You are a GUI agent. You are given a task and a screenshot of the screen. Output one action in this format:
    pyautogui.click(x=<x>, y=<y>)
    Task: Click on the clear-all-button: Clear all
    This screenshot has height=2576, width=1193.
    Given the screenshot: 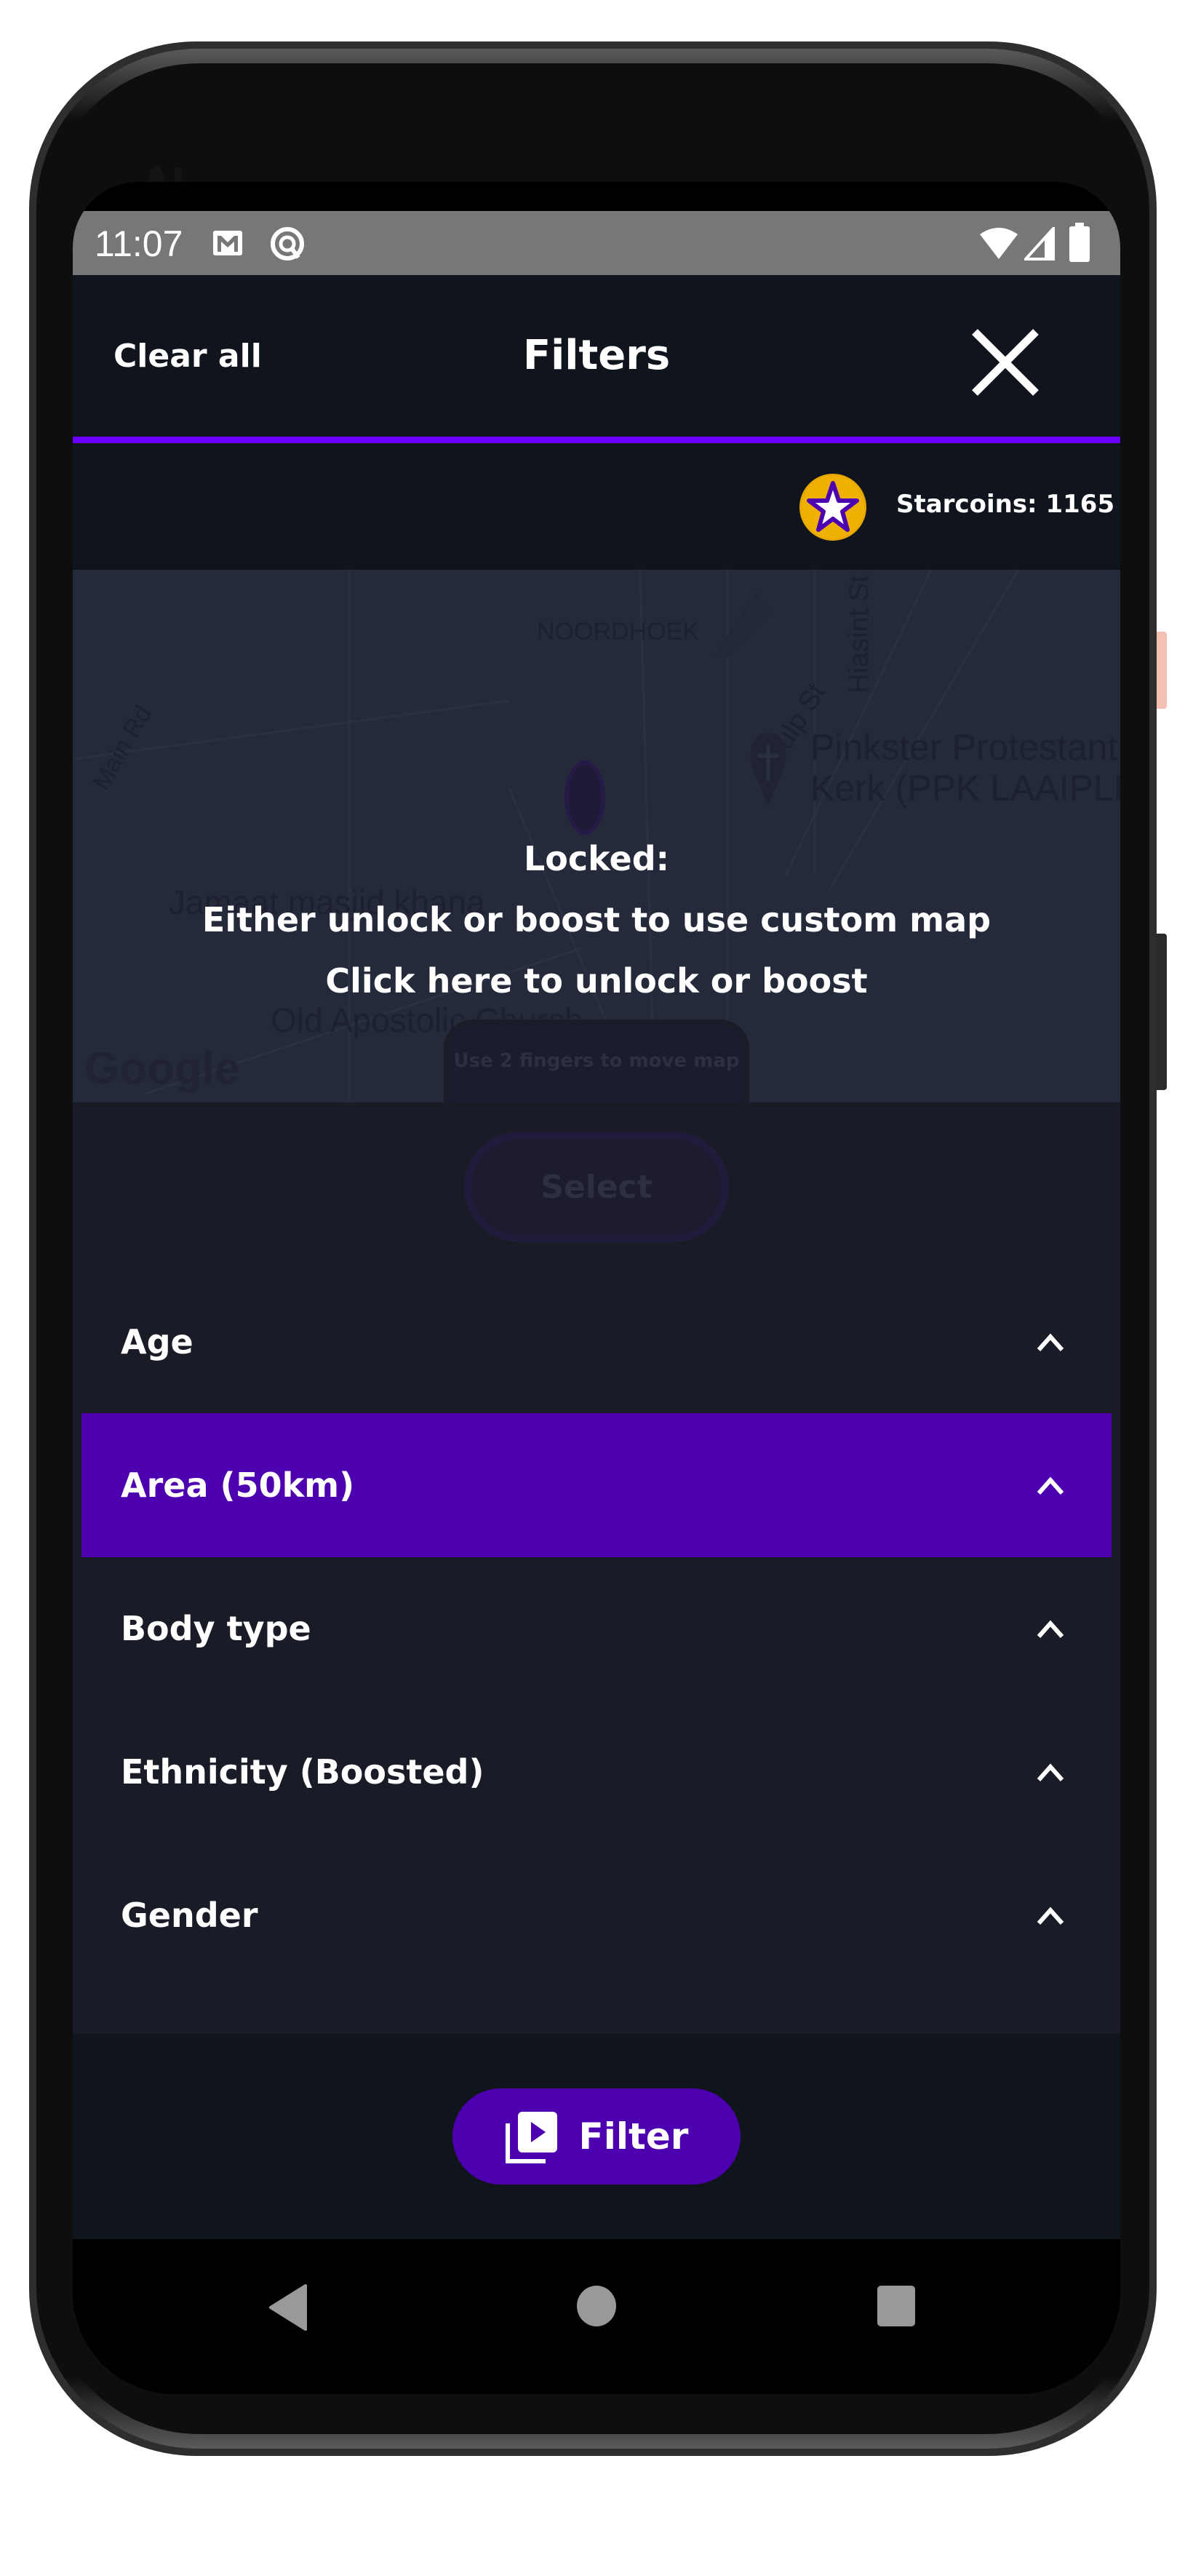 What is the action you would take?
    pyautogui.click(x=188, y=356)
    